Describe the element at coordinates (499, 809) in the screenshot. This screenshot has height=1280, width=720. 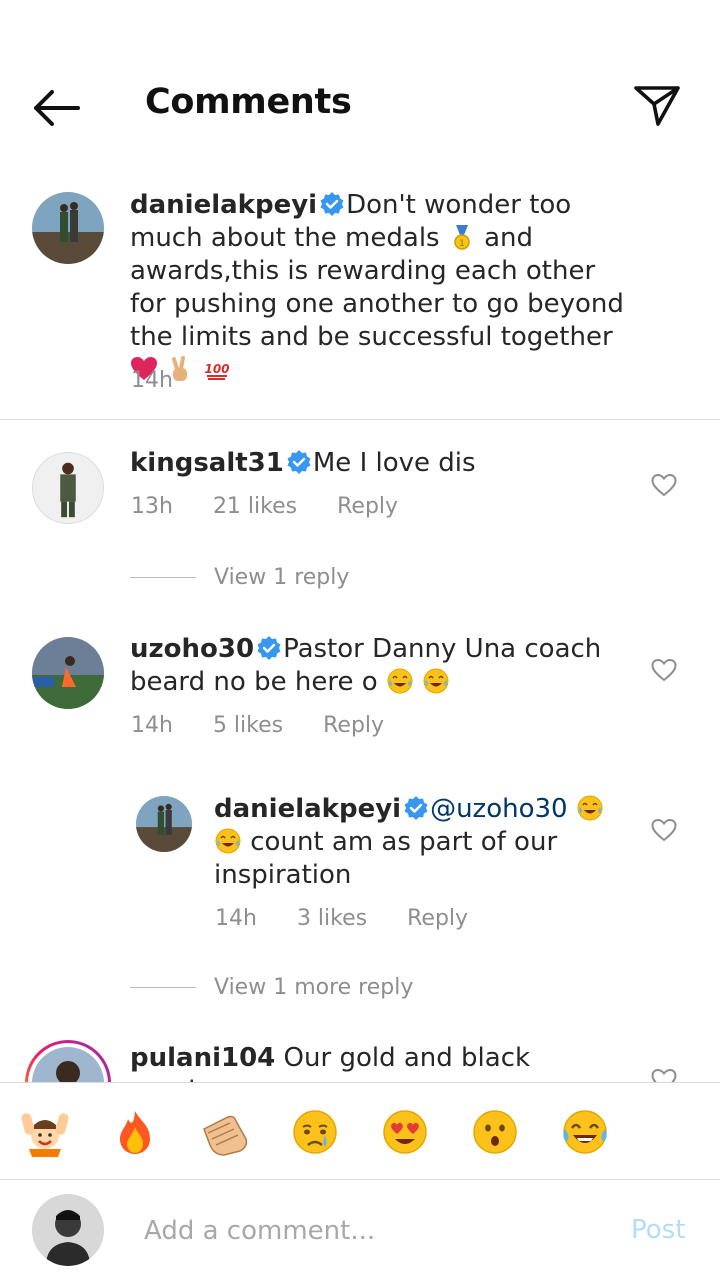
I see `mention-link: @uzoho30` at that location.